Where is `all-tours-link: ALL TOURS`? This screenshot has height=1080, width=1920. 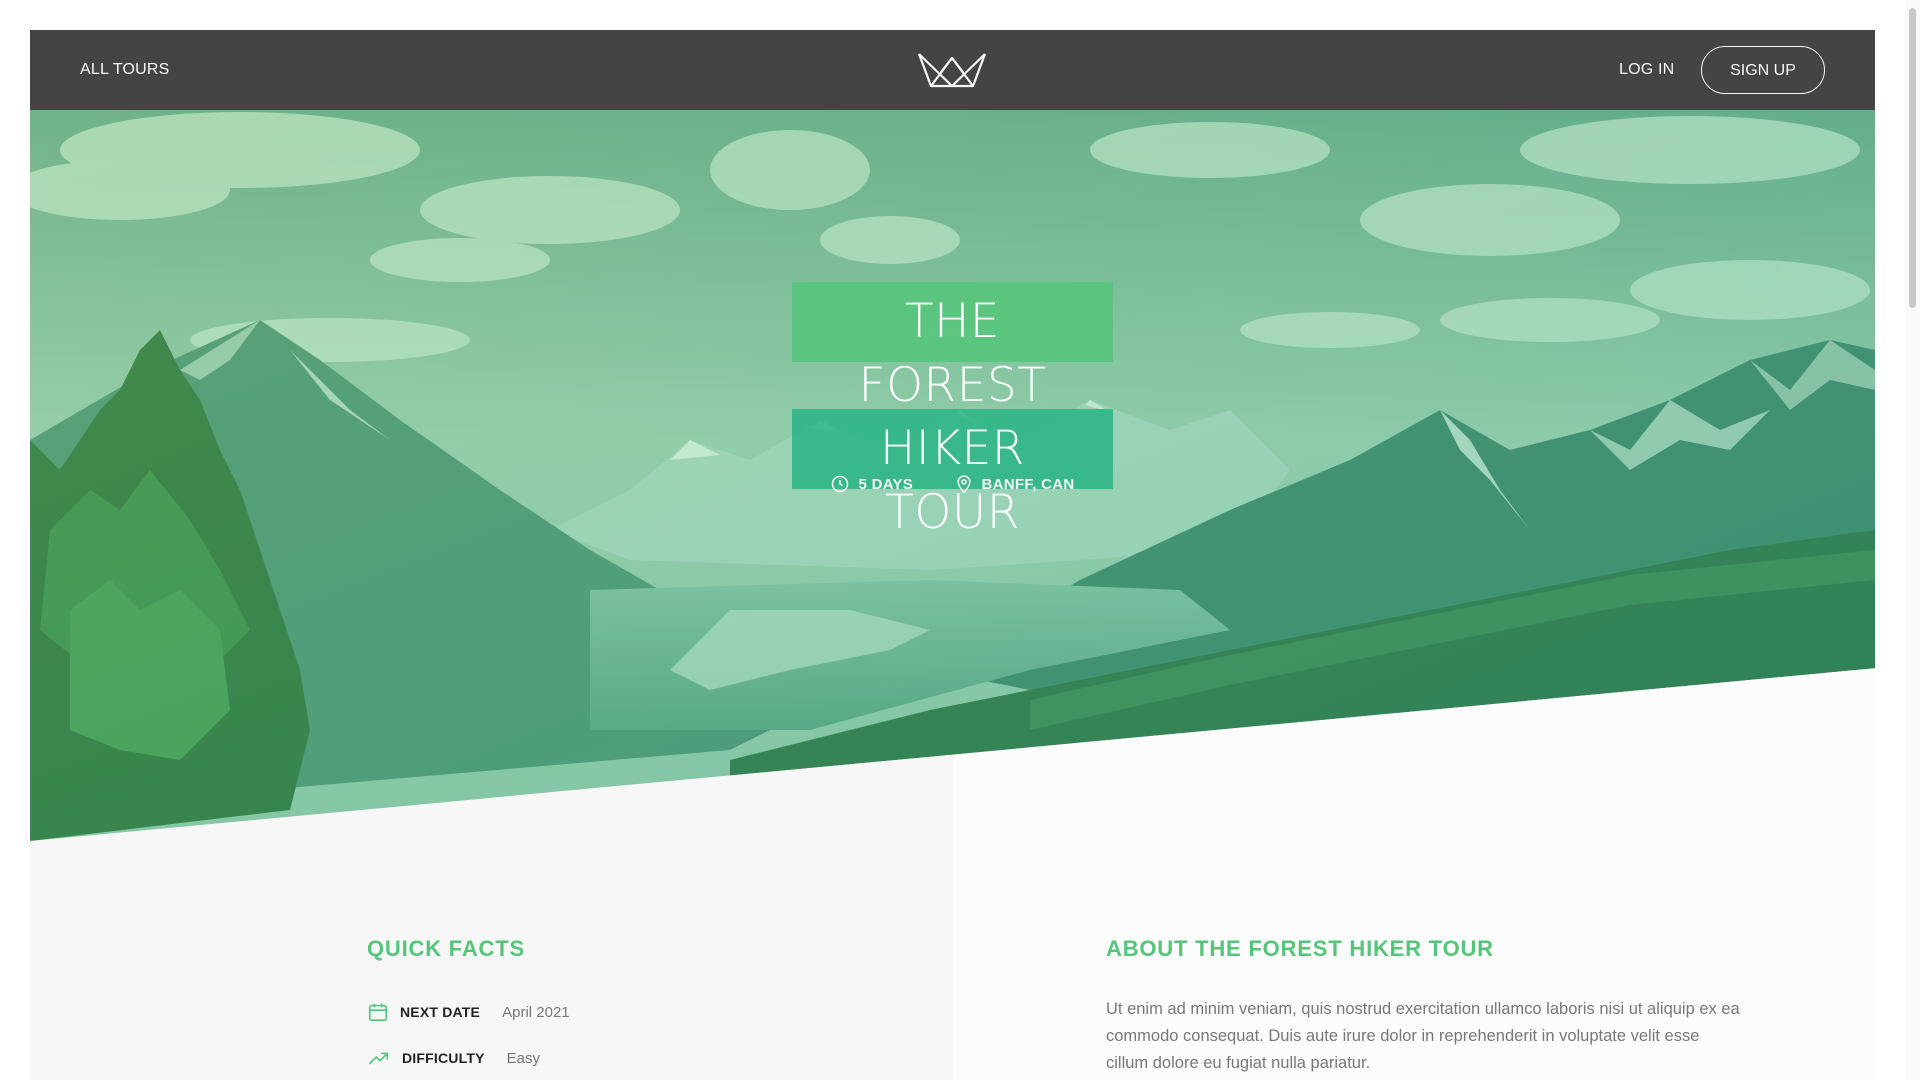
all-tours-link: ALL TOURS is located at coordinates (125, 70).